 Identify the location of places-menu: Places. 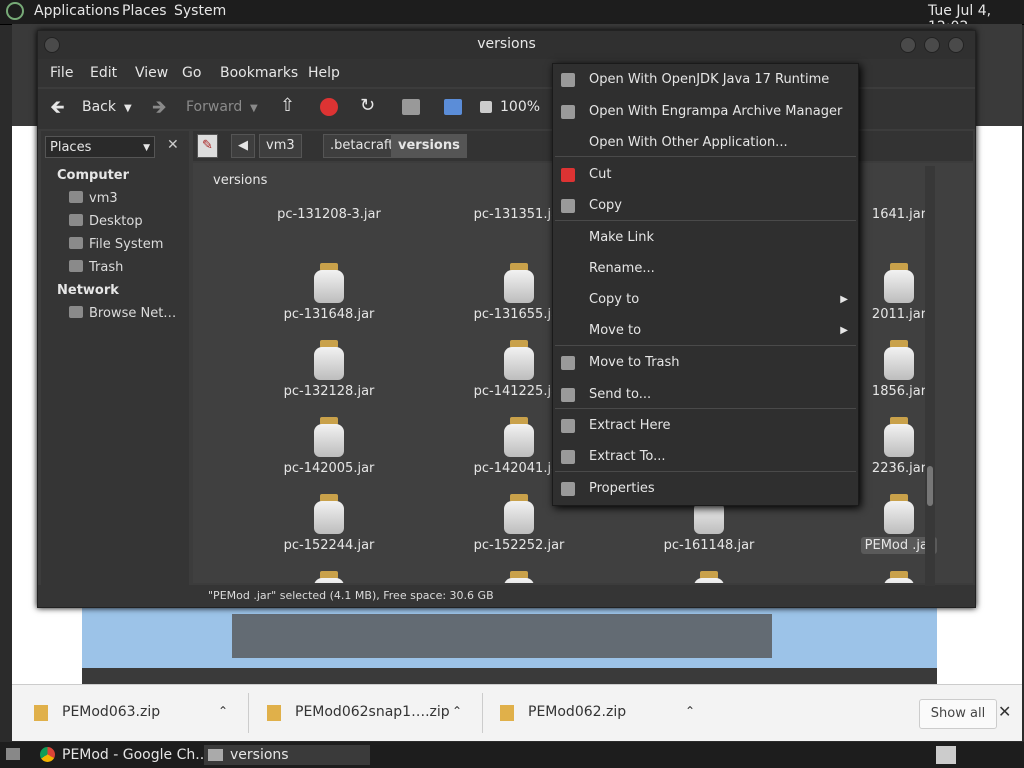
(144, 11).